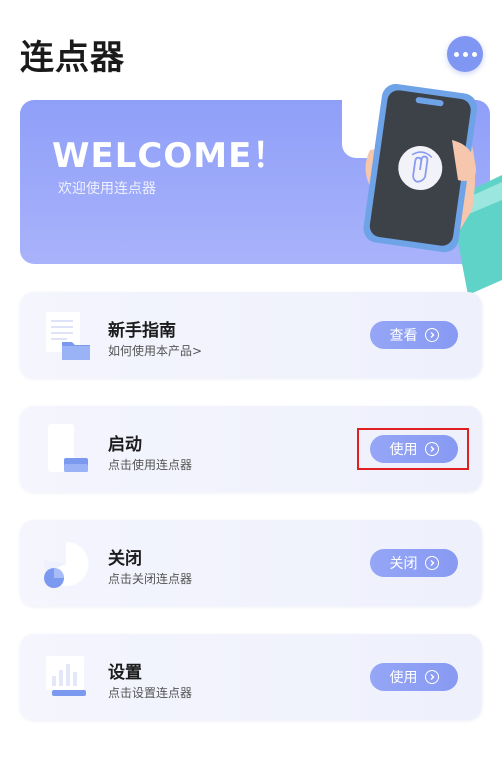 The height and width of the screenshot is (762, 502). Describe the element at coordinates (125, 445) in the screenshot. I see `card-title: 启动` at that location.